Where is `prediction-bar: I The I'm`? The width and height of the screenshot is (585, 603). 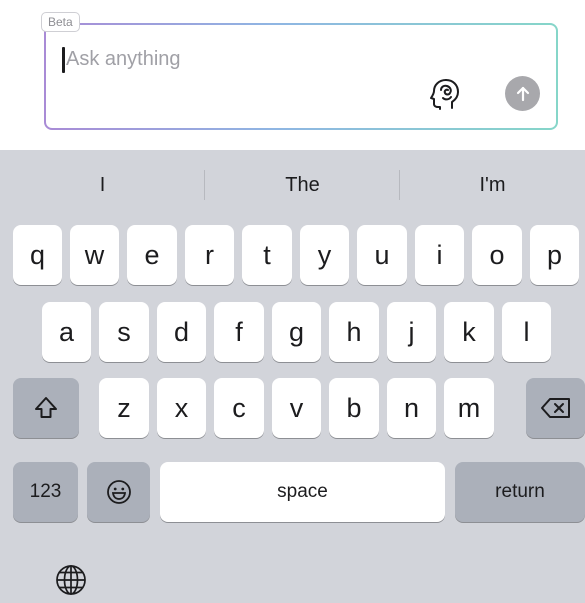
prediction-bar: I The I'm is located at coordinates (292, 185).